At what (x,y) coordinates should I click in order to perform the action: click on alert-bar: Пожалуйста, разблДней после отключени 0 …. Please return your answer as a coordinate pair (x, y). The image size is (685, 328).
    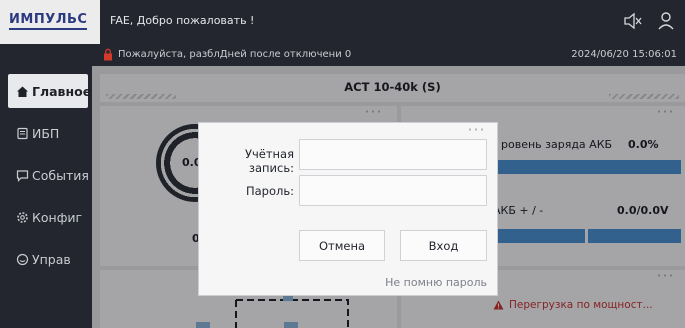
    Looking at the image, I should click on (342, 55).